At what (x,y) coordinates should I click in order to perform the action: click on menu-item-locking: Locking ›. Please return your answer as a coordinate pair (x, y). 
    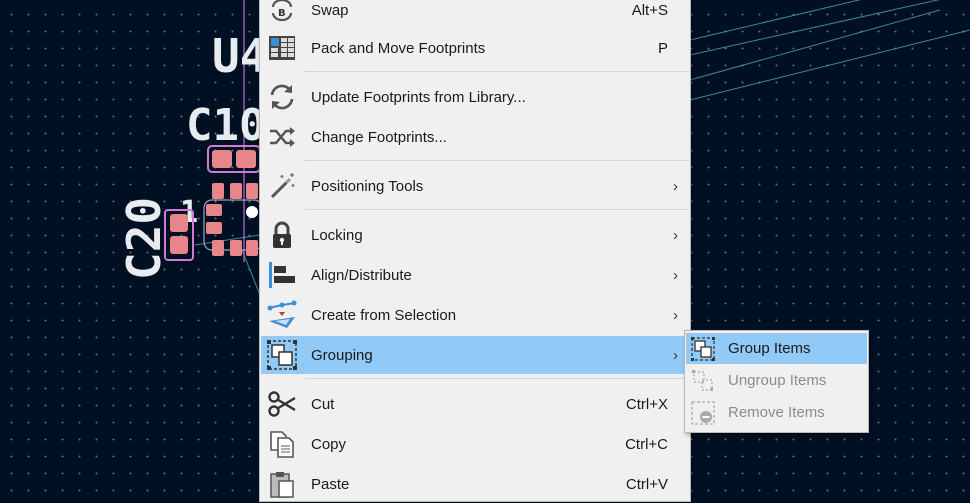
    Looking at the image, I should click on (475, 235).